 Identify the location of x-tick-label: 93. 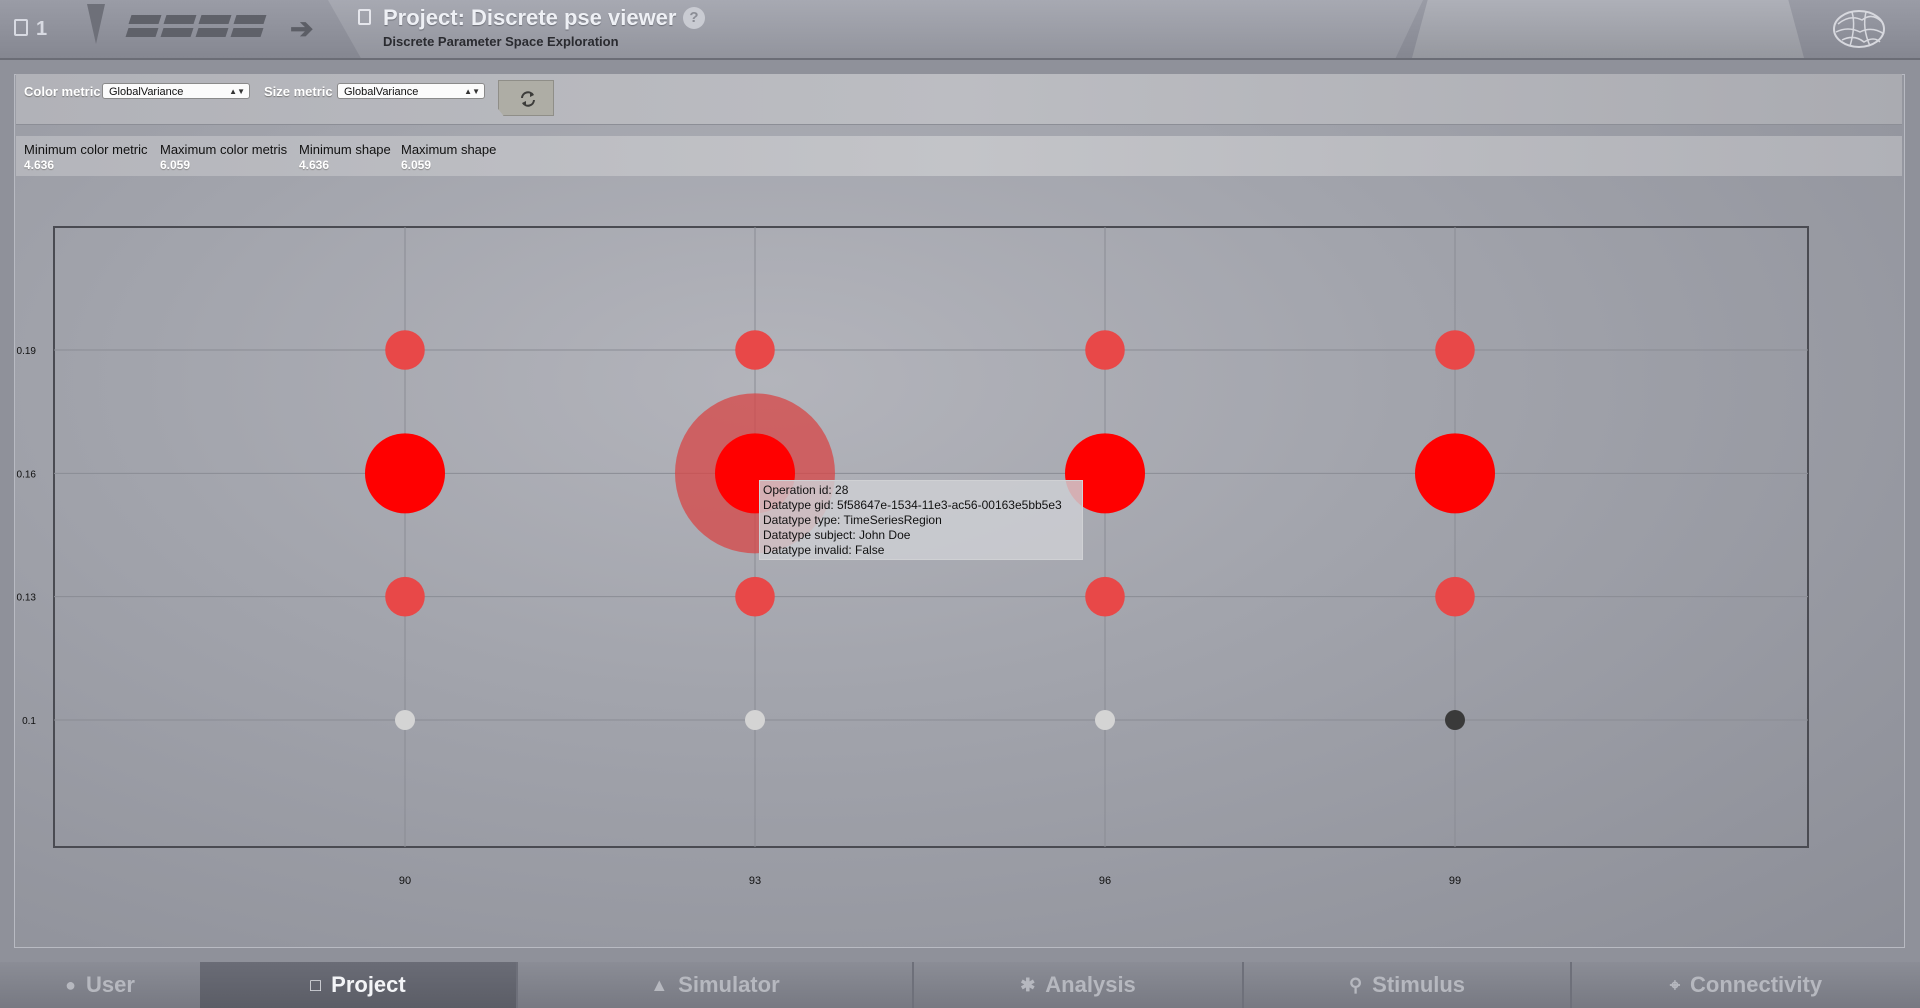
(755, 881).